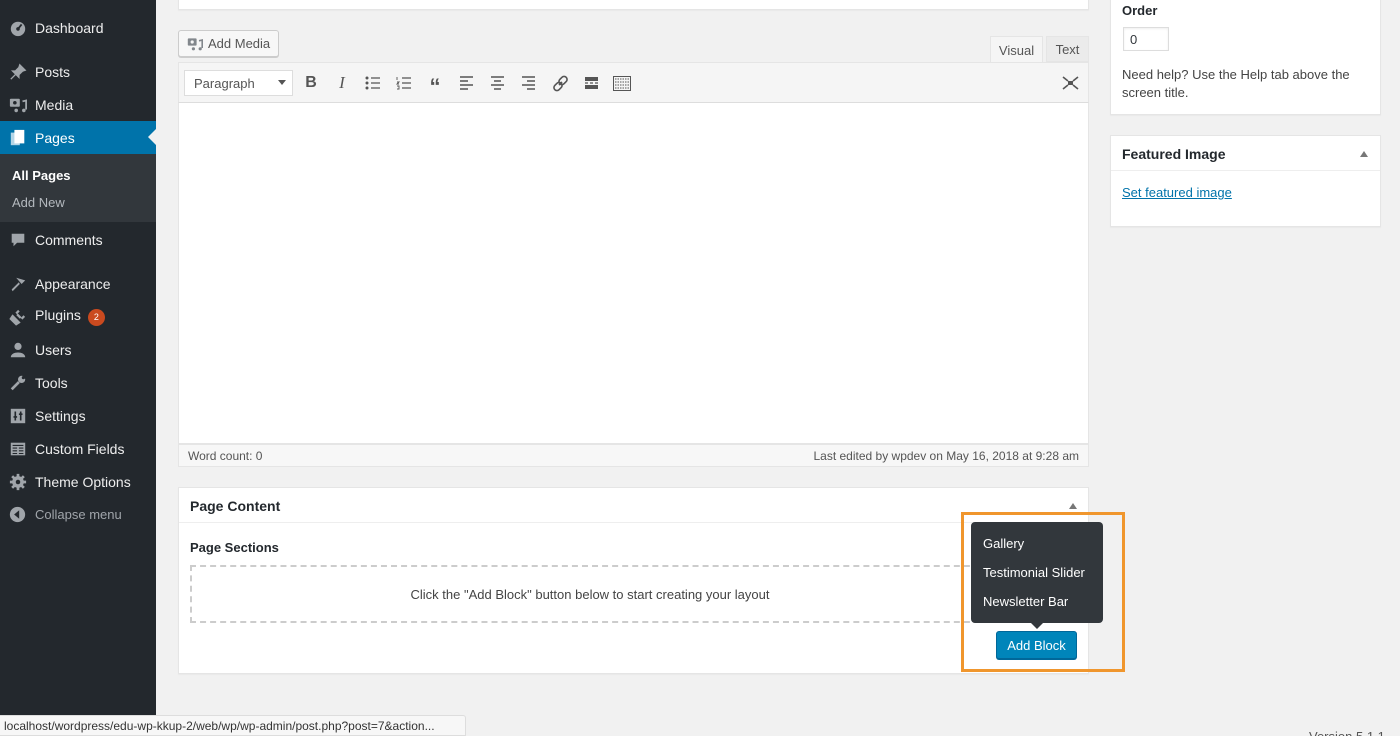  What do you see at coordinates (78, 481) in the screenshot?
I see `sidebar-item-theme-options: Theme Options` at bounding box center [78, 481].